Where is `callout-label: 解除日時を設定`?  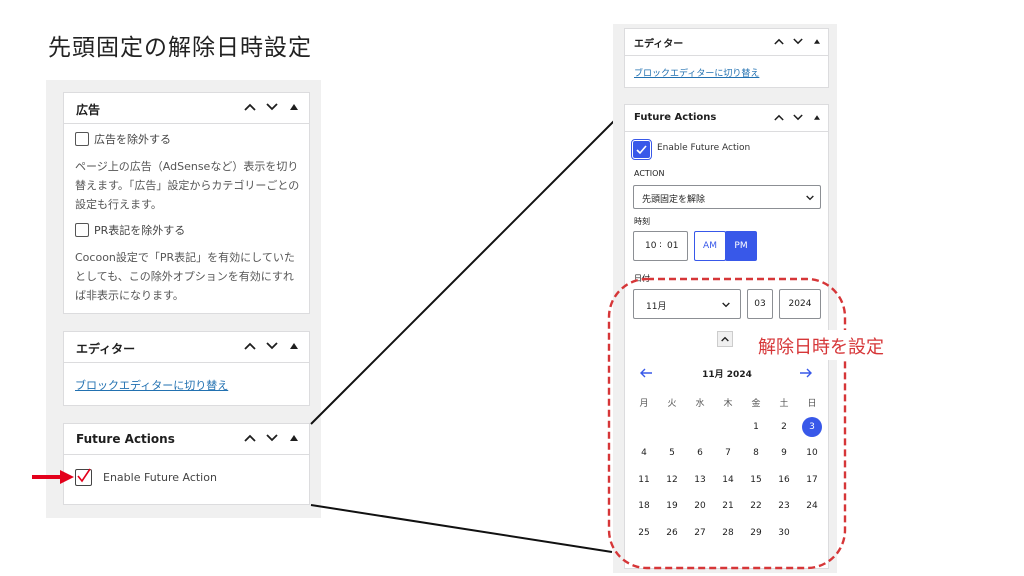 callout-label: 解除日時を設定 is located at coordinates (821, 347).